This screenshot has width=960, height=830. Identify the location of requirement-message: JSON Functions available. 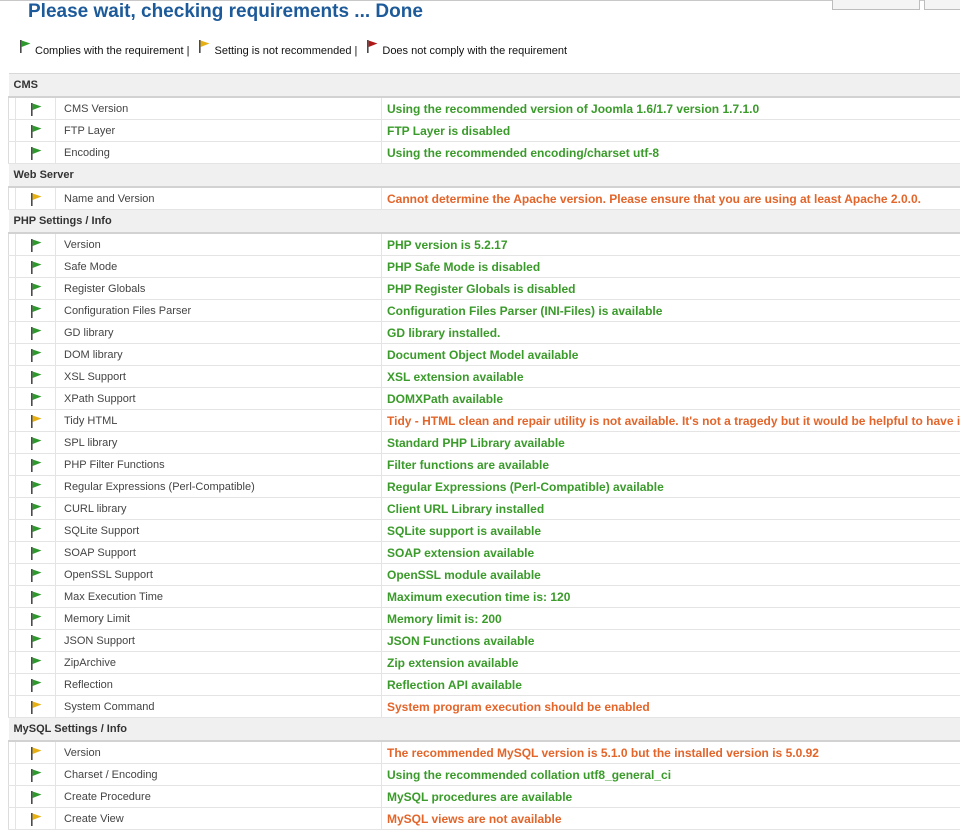
(671, 641).